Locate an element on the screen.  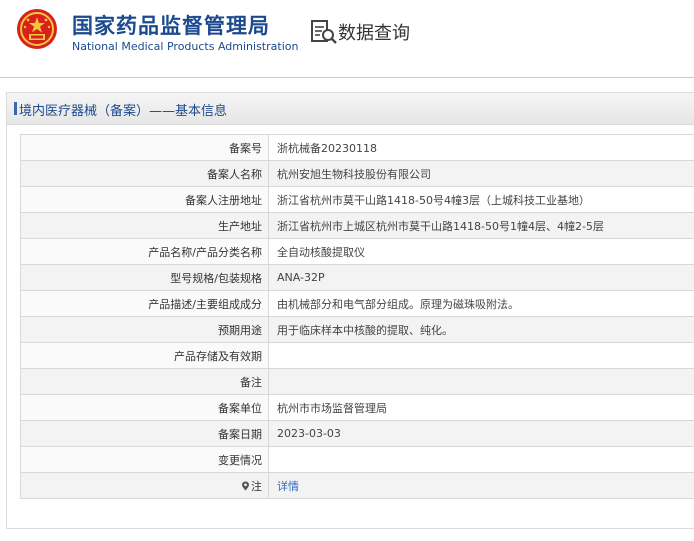
table-row: 产品描述/主要组成成分 由机械部分和电气部分组成。原理为磁珠吸附法。 is located at coordinates (357, 303).